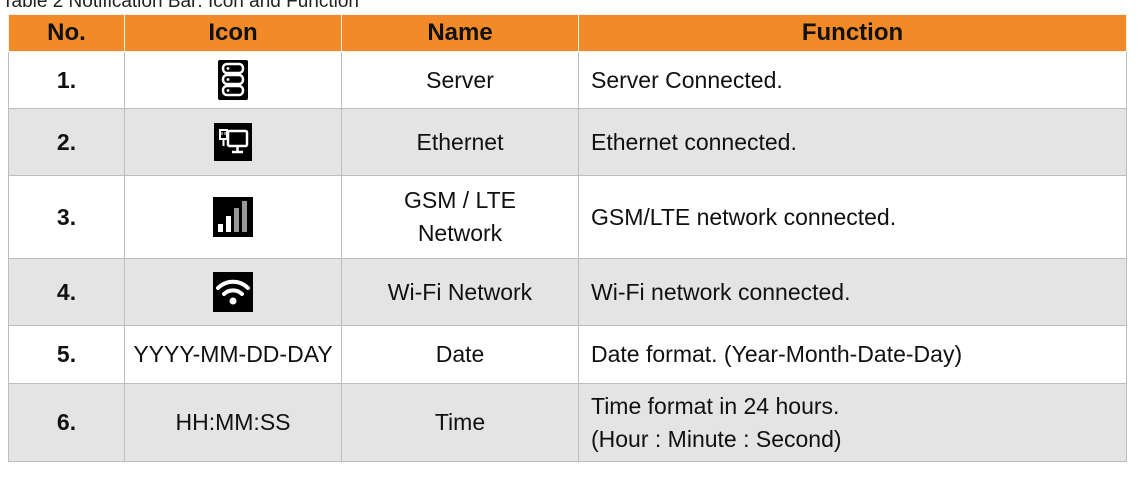  Describe the element at coordinates (66, 292) in the screenshot. I see `row-number: 4.` at that location.